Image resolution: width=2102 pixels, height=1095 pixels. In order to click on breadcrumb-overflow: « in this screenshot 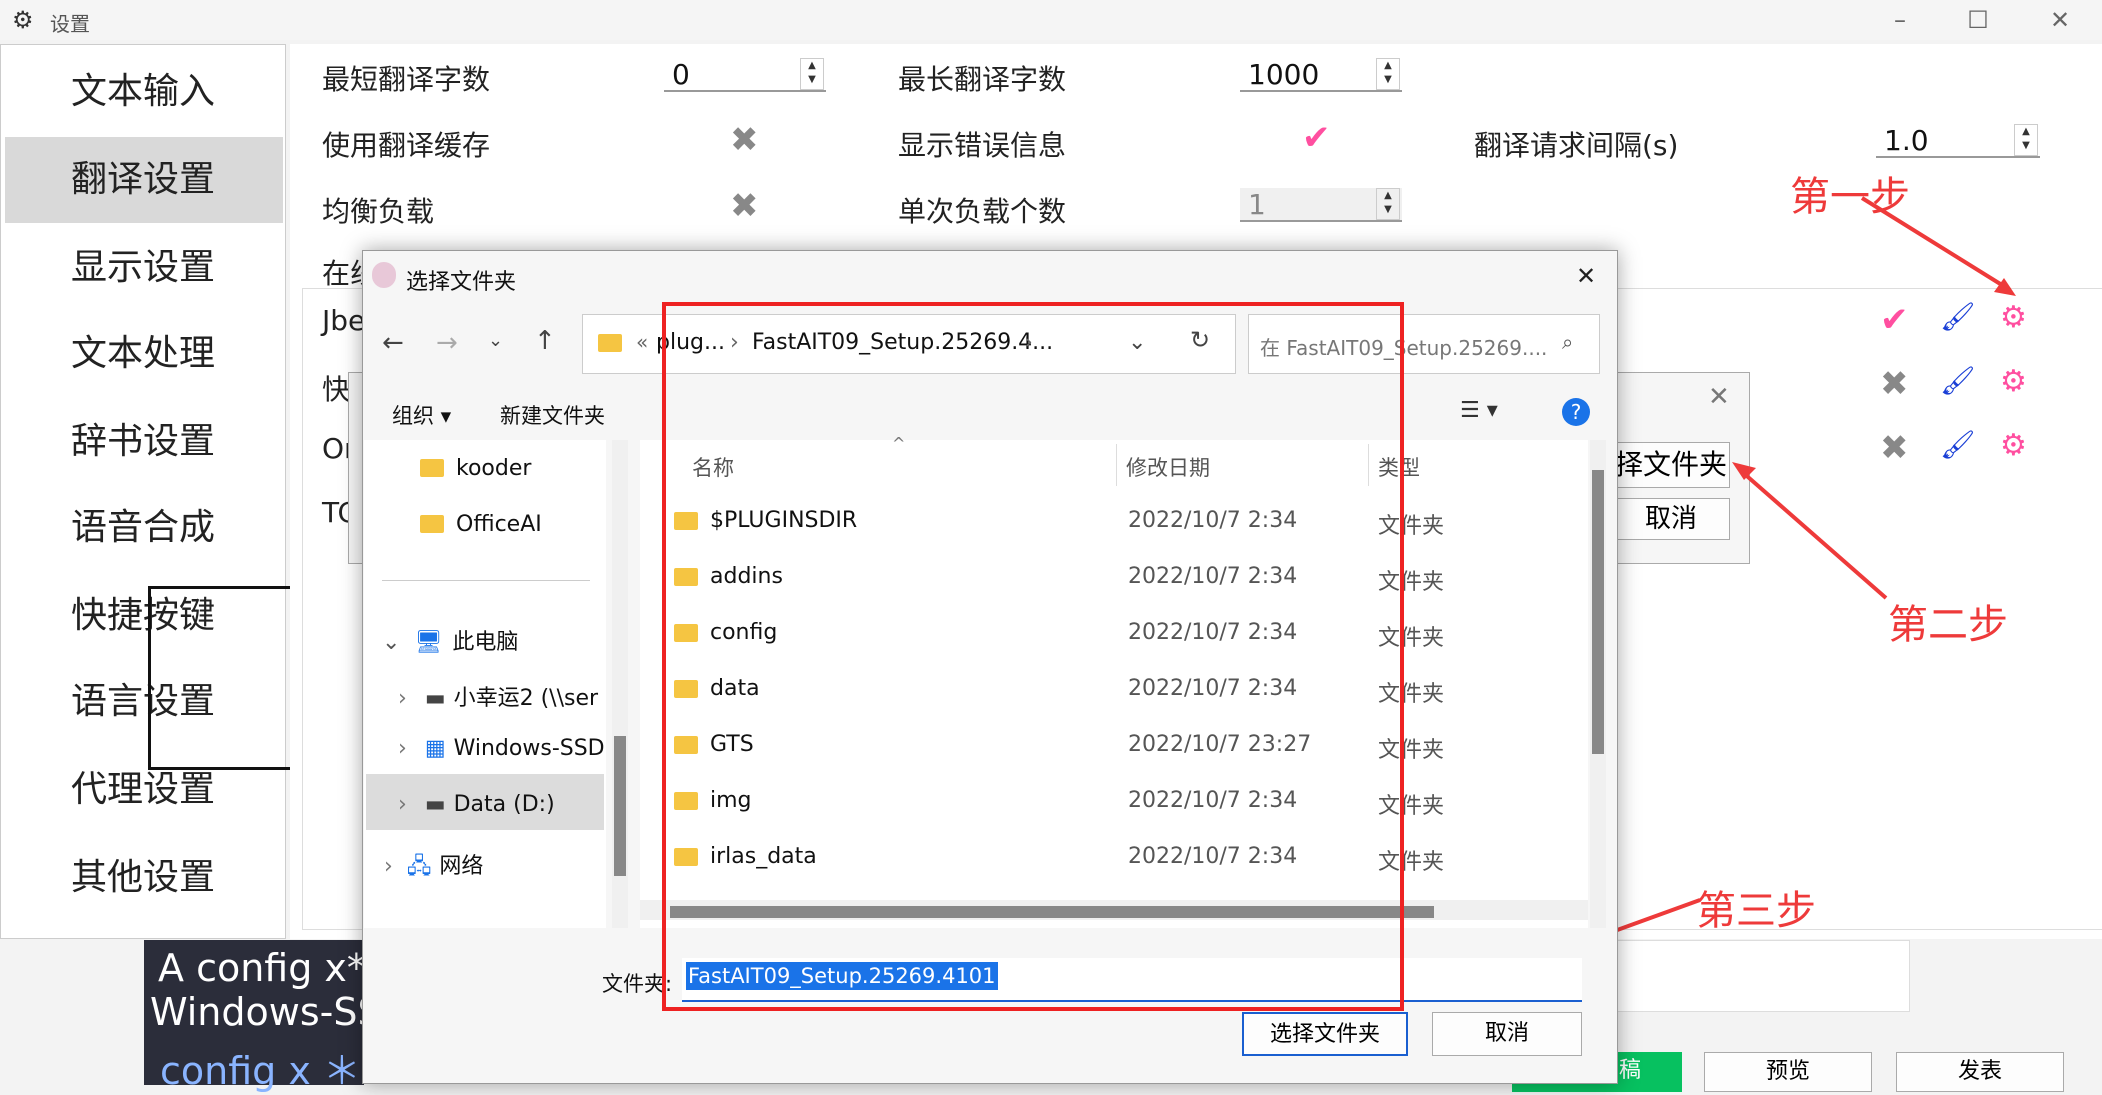, I will do `click(642, 342)`.